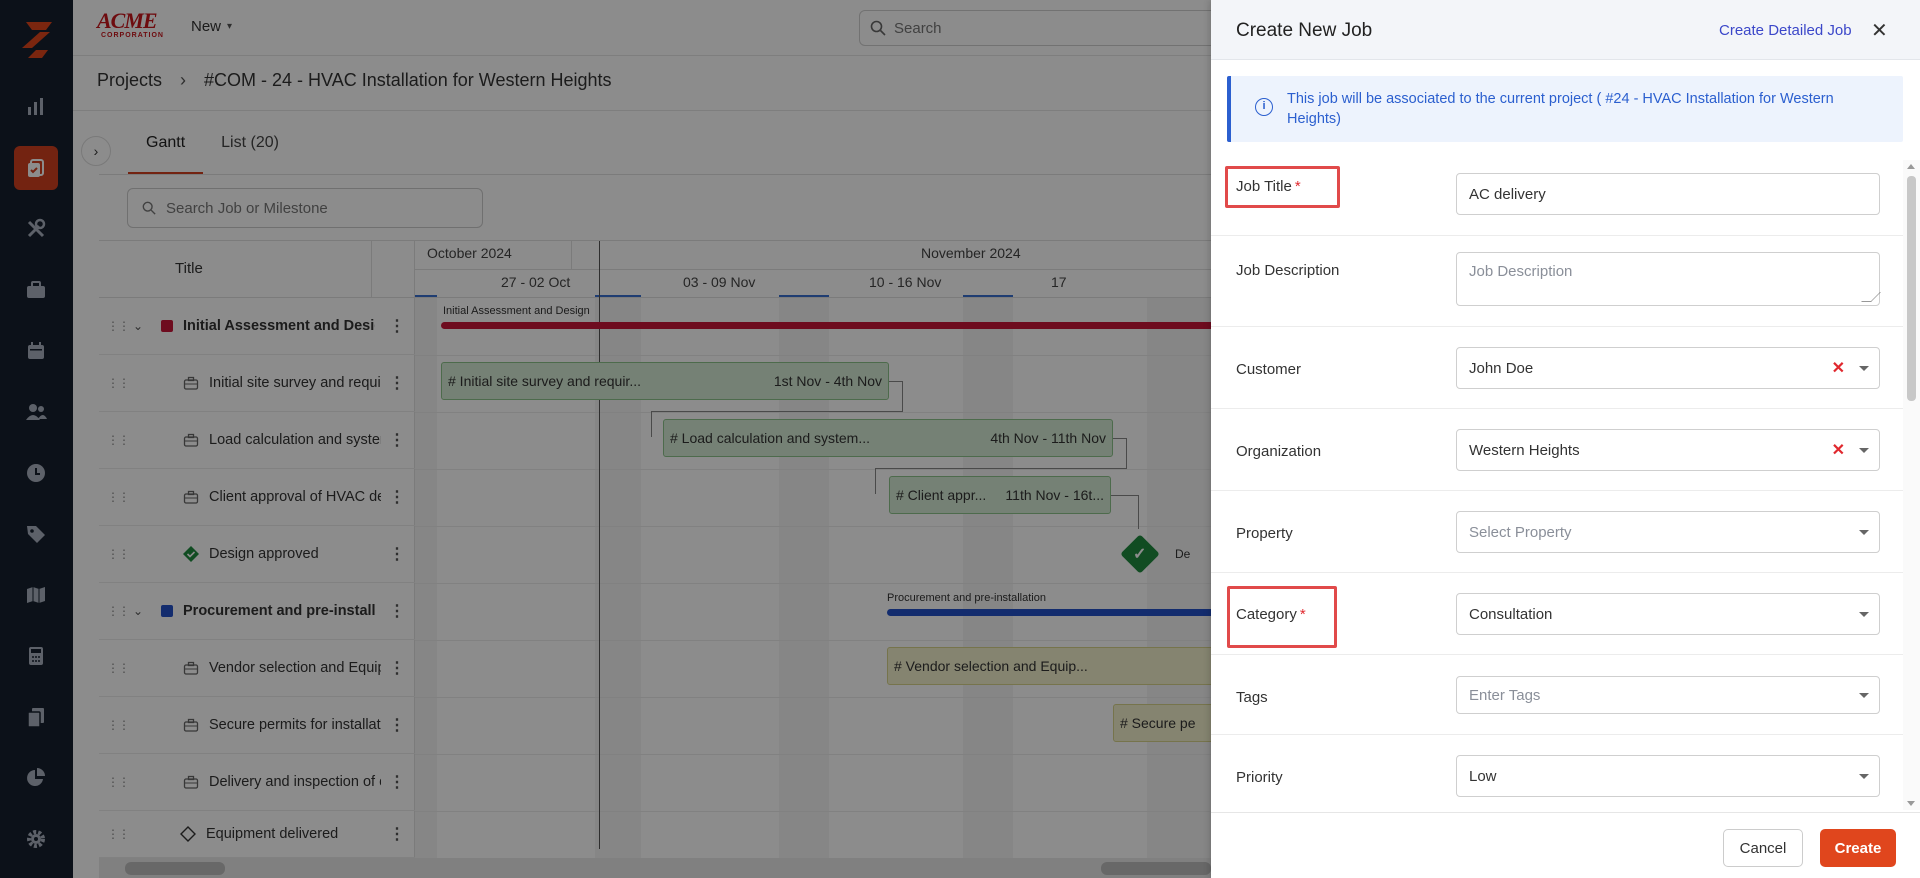 The width and height of the screenshot is (1920, 878). I want to click on job-description-placeholder: Job Description, so click(1521, 271).